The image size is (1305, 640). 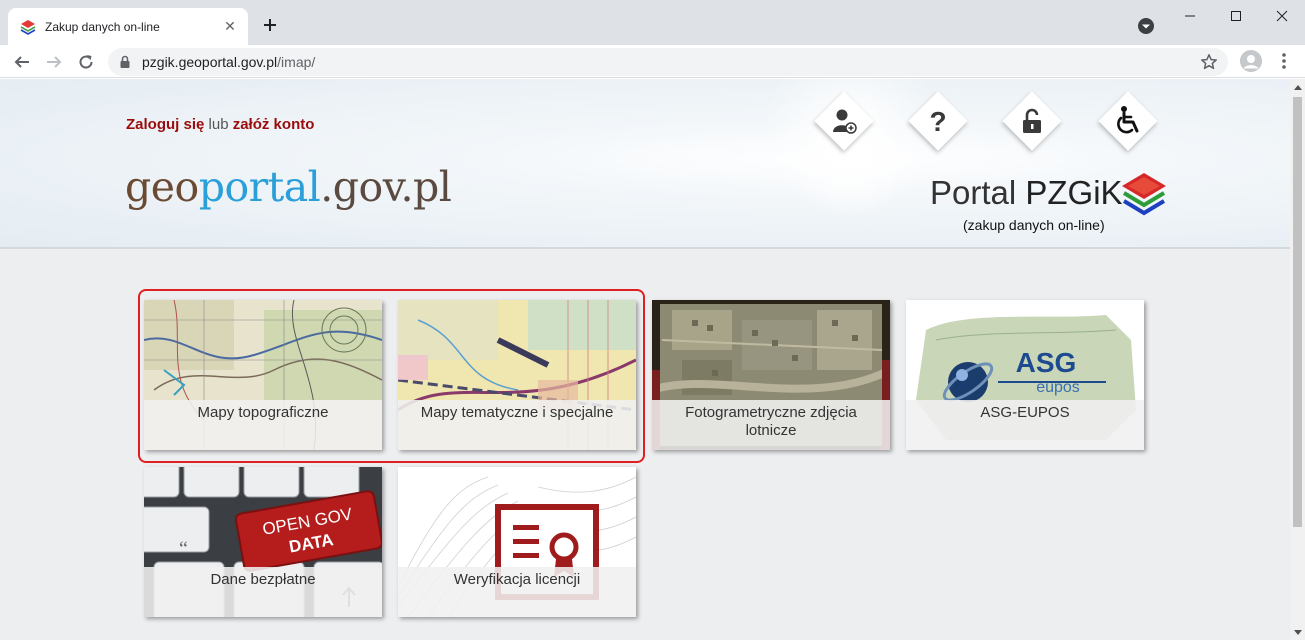 I want to click on tile-label: Fotogrametryczne zdjęcia lotnicze, so click(x=771, y=425).